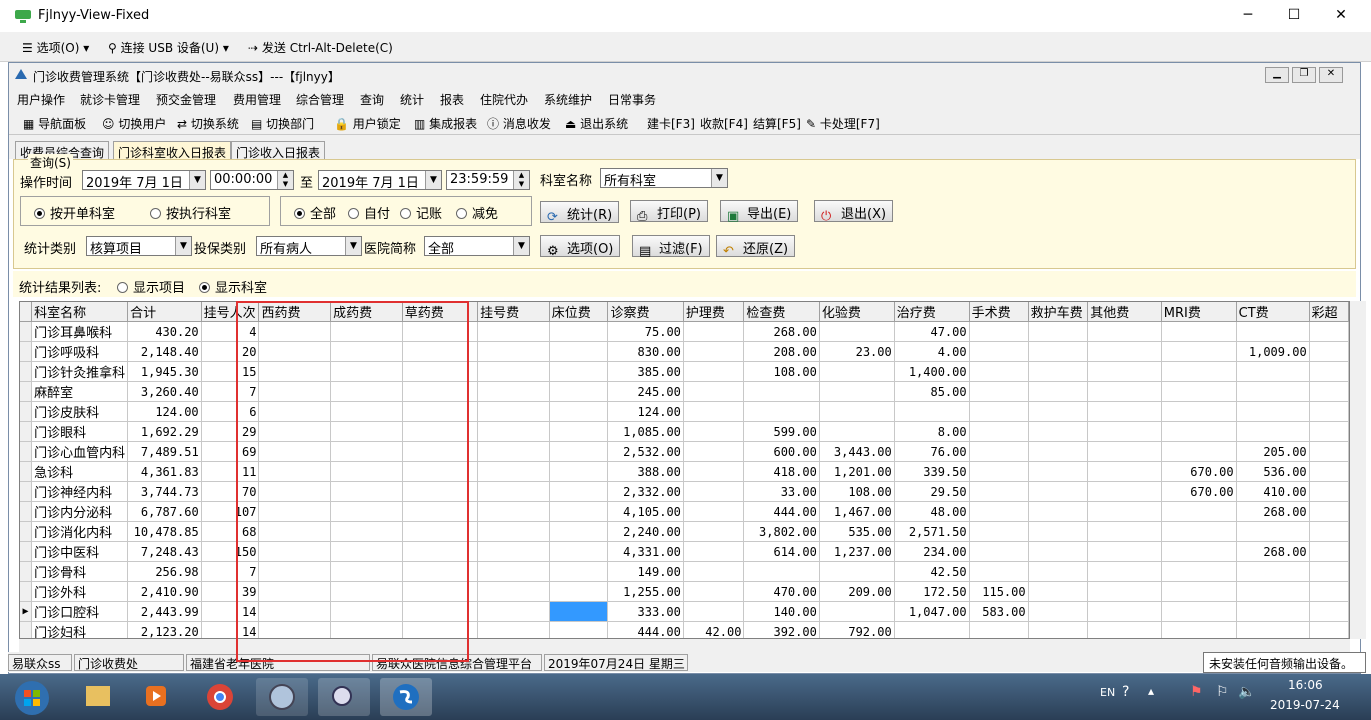 This screenshot has height=720, width=1371. I want to click on menu-daily: 日常事务, so click(632, 99).